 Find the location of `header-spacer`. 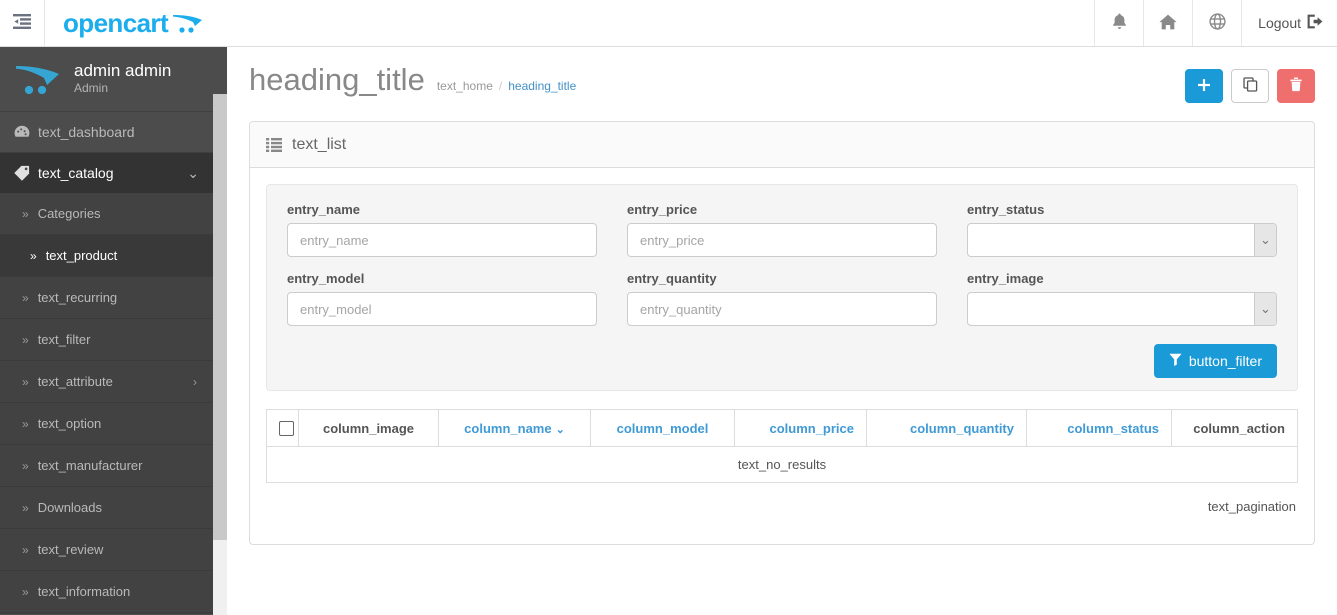

header-spacer is located at coordinates (658, 23).